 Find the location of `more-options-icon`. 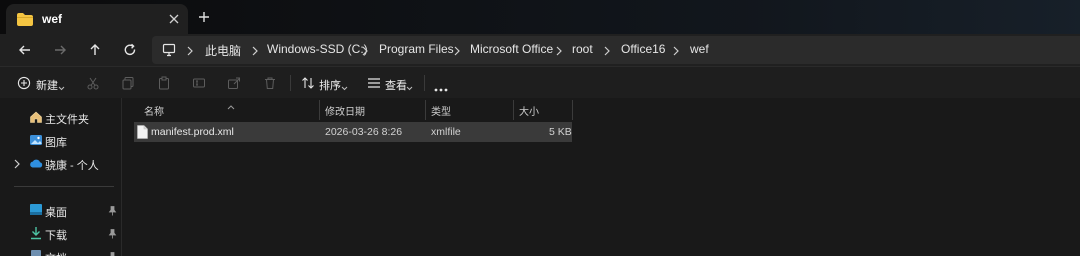

more-options-icon is located at coordinates (441, 88).